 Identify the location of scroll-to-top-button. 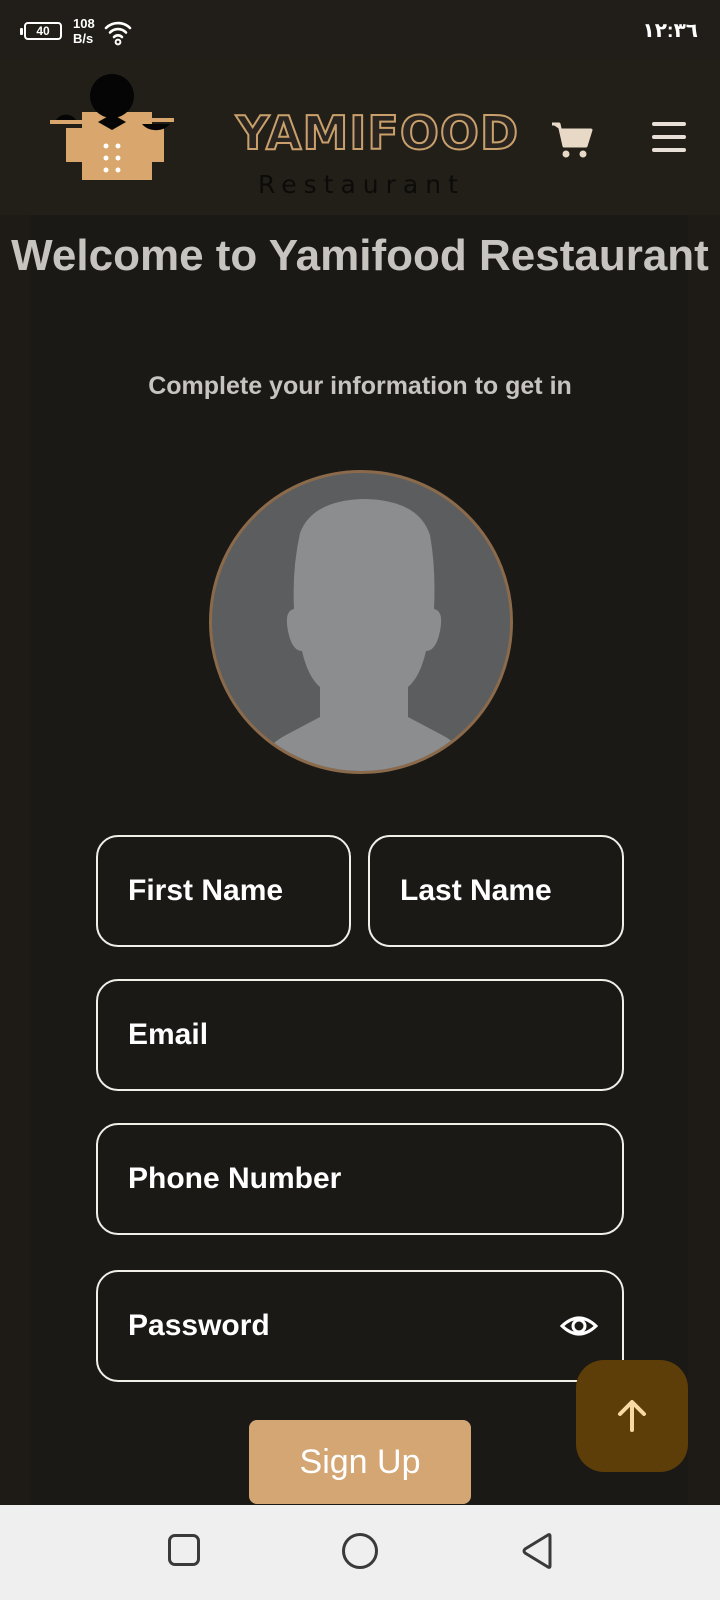
(632, 1416).